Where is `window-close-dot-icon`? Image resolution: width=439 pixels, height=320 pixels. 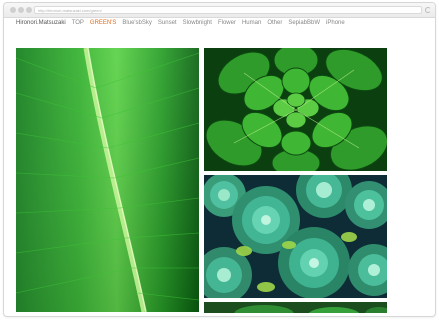
window-close-dot-icon is located at coordinates (13, 10).